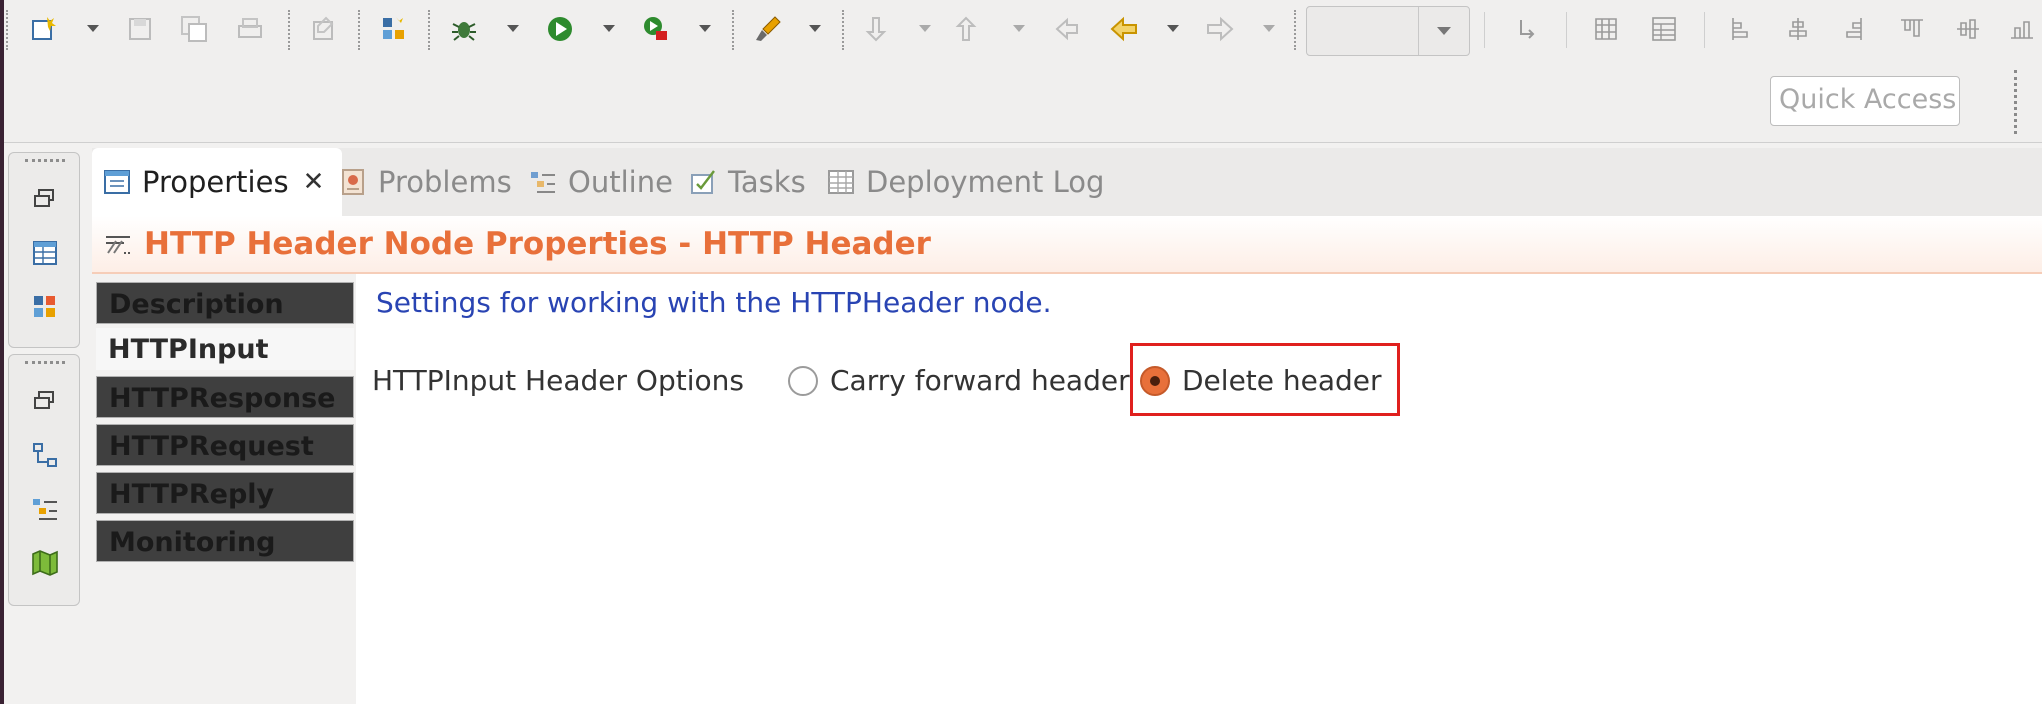 Image resolution: width=2042 pixels, height=704 pixels. What do you see at coordinates (1068, 29) in the screenshot?
I see `last-edit-icon` at bounding box center [1068, 29].